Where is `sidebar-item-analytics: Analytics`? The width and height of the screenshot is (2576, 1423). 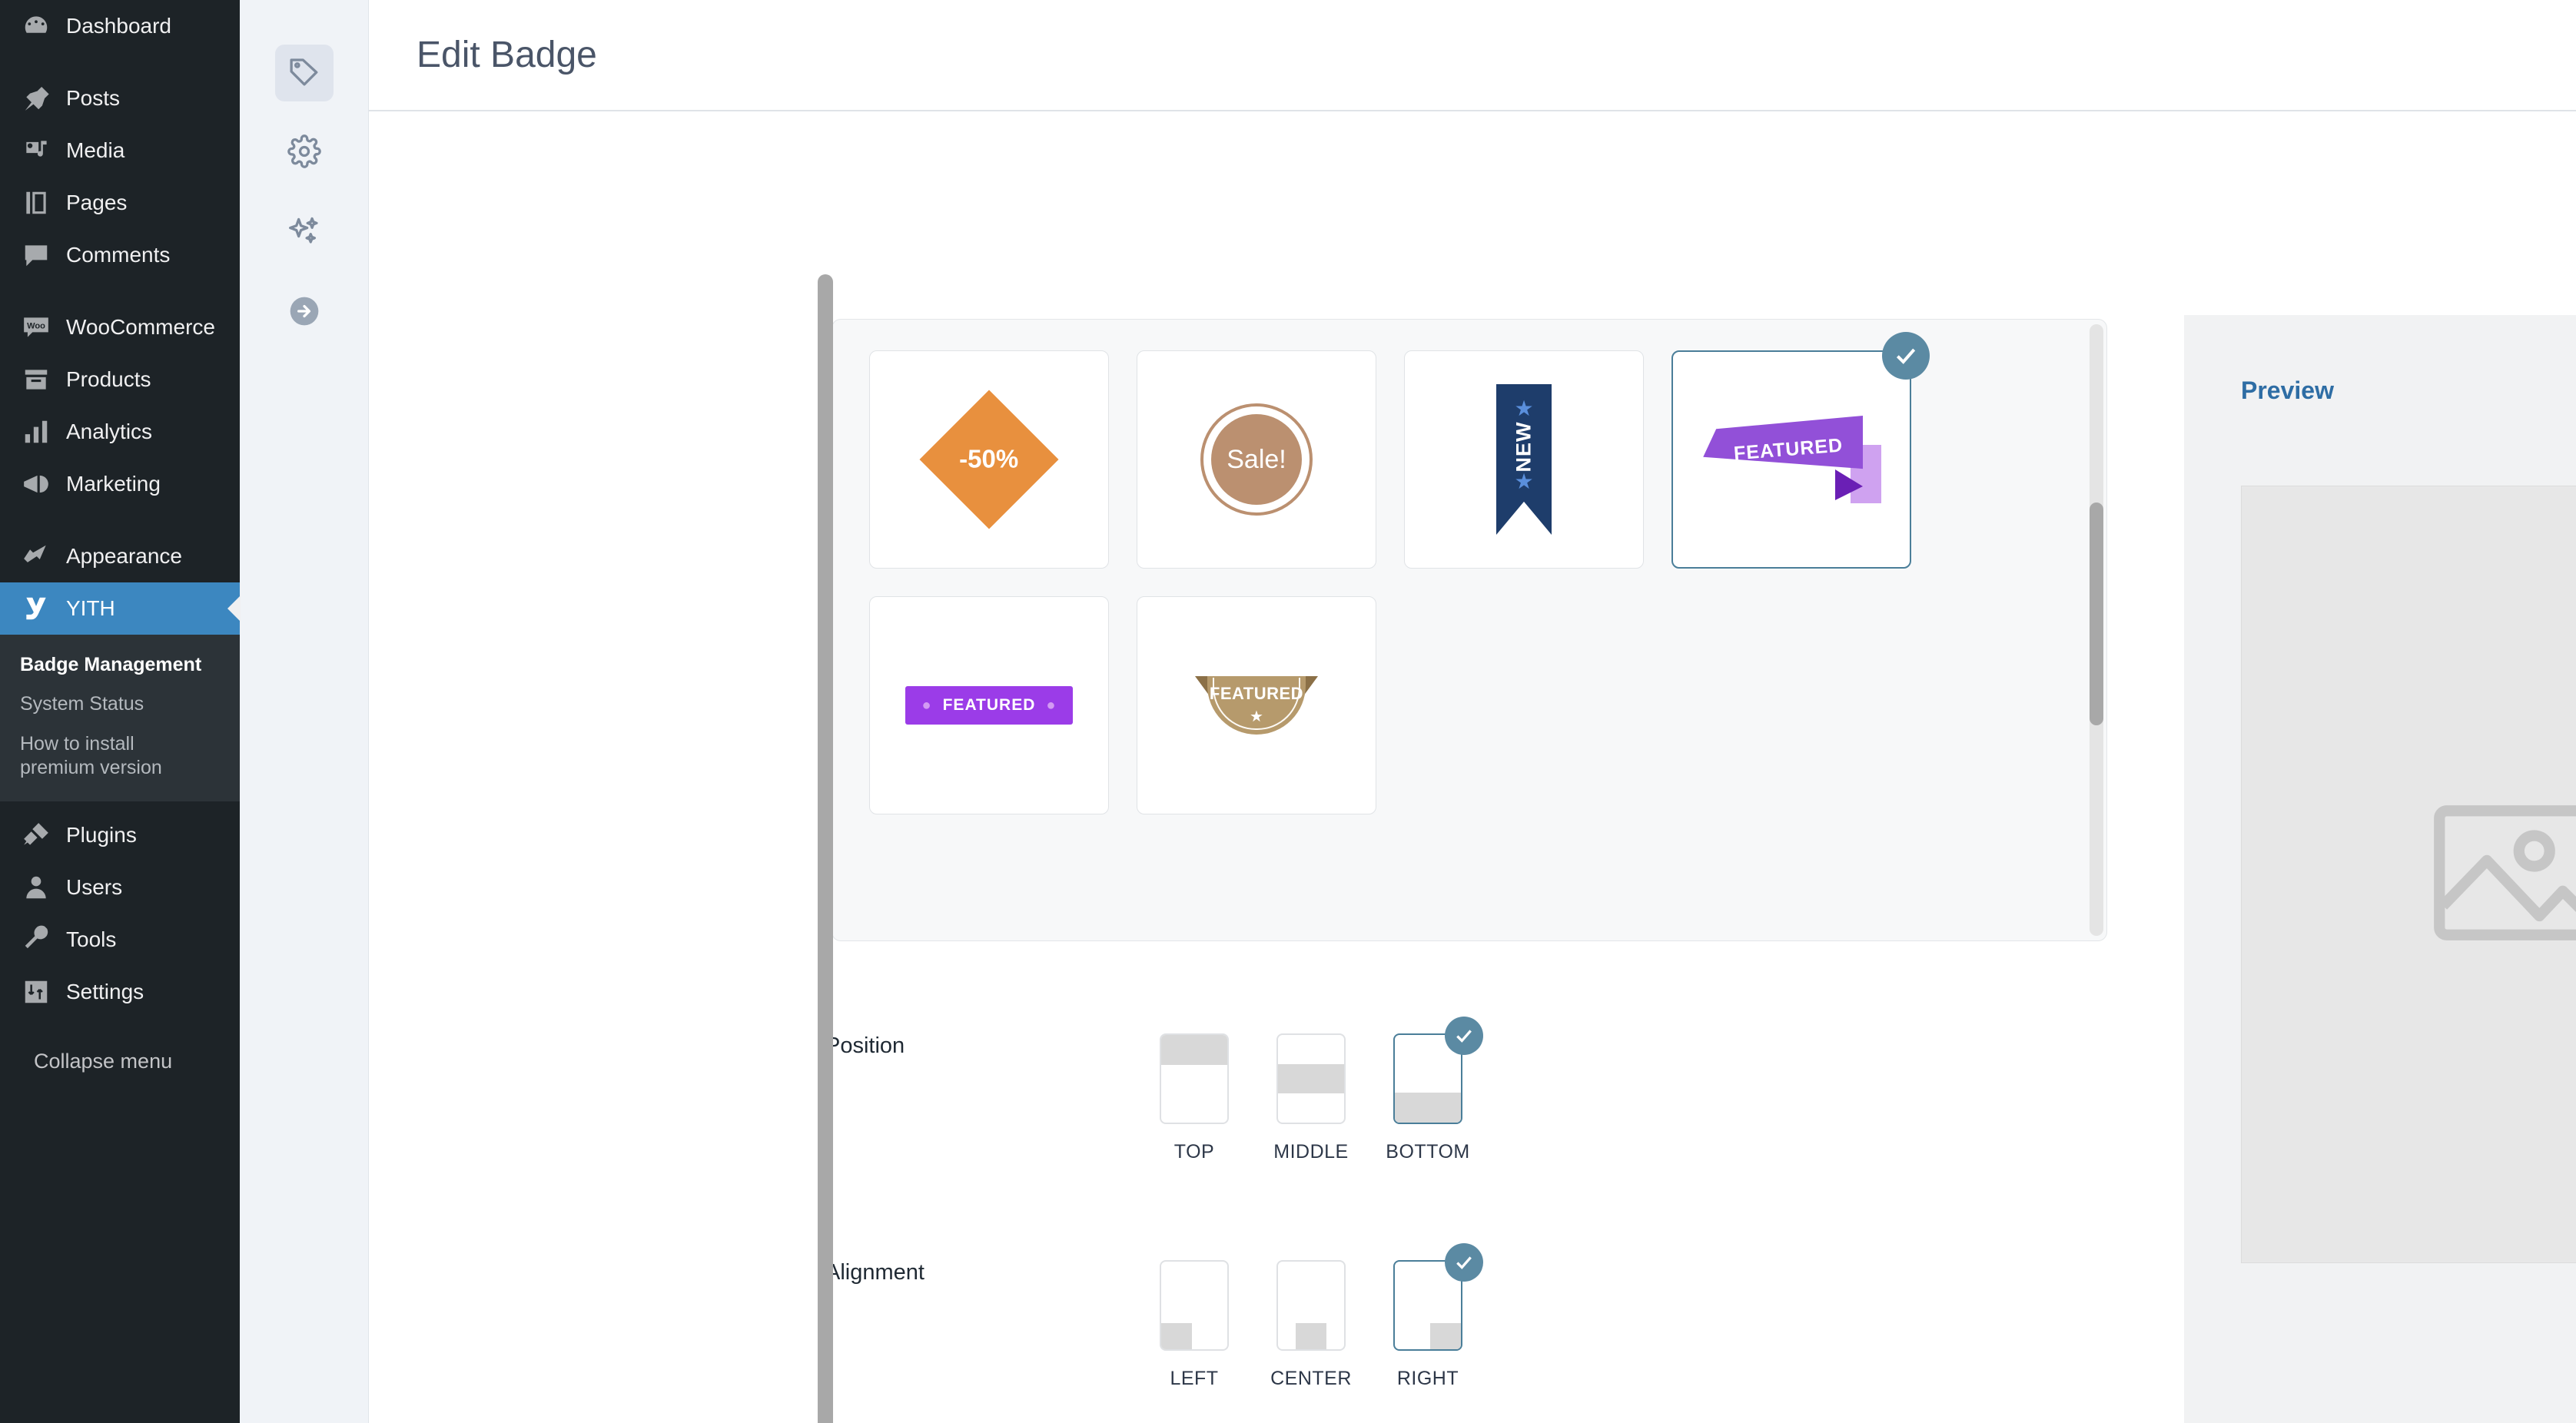
sidebar-item-analytics: Analytics is located at coordinates (120, 432).